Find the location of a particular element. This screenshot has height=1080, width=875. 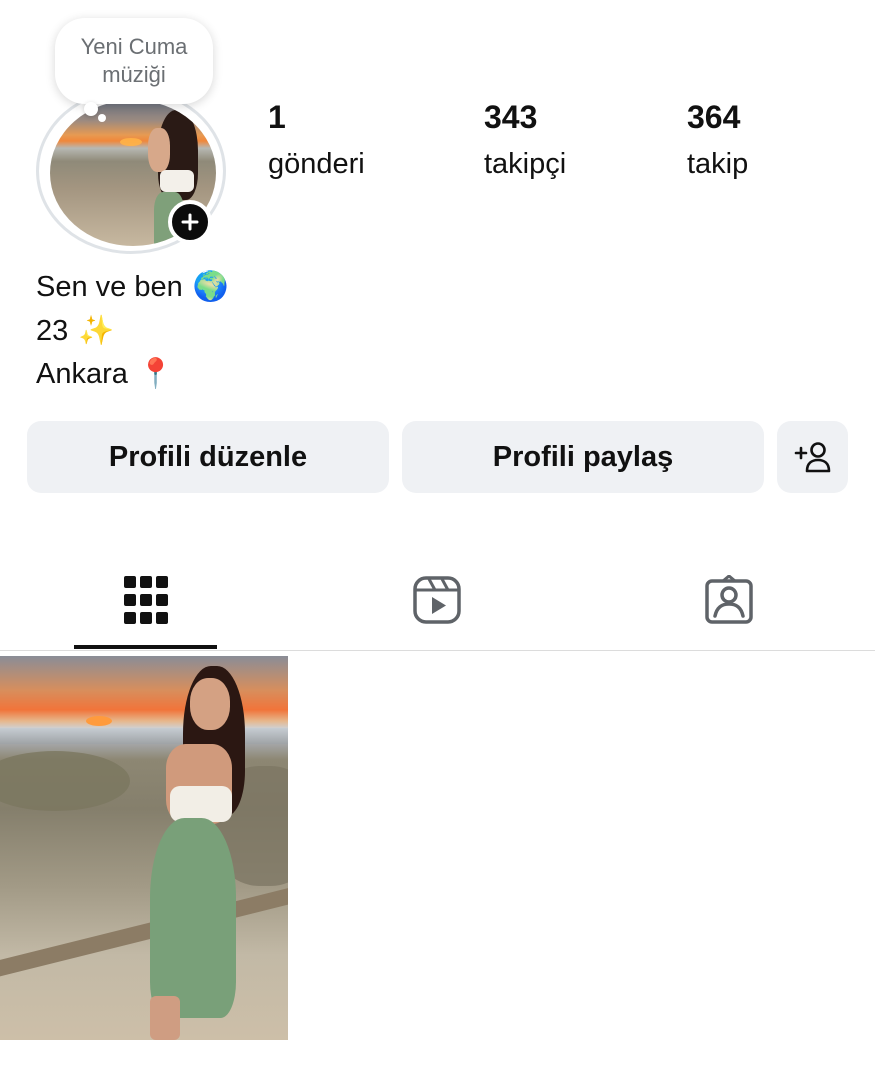

tab-tagged is located at coordinates (729, 600).